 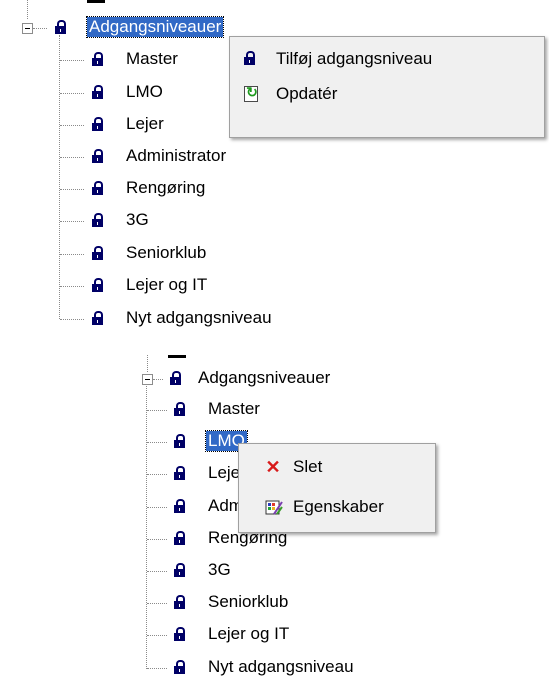 I want to click on menu-item-label: Tilføj adgangsniveau, so click(x=354, y=58).